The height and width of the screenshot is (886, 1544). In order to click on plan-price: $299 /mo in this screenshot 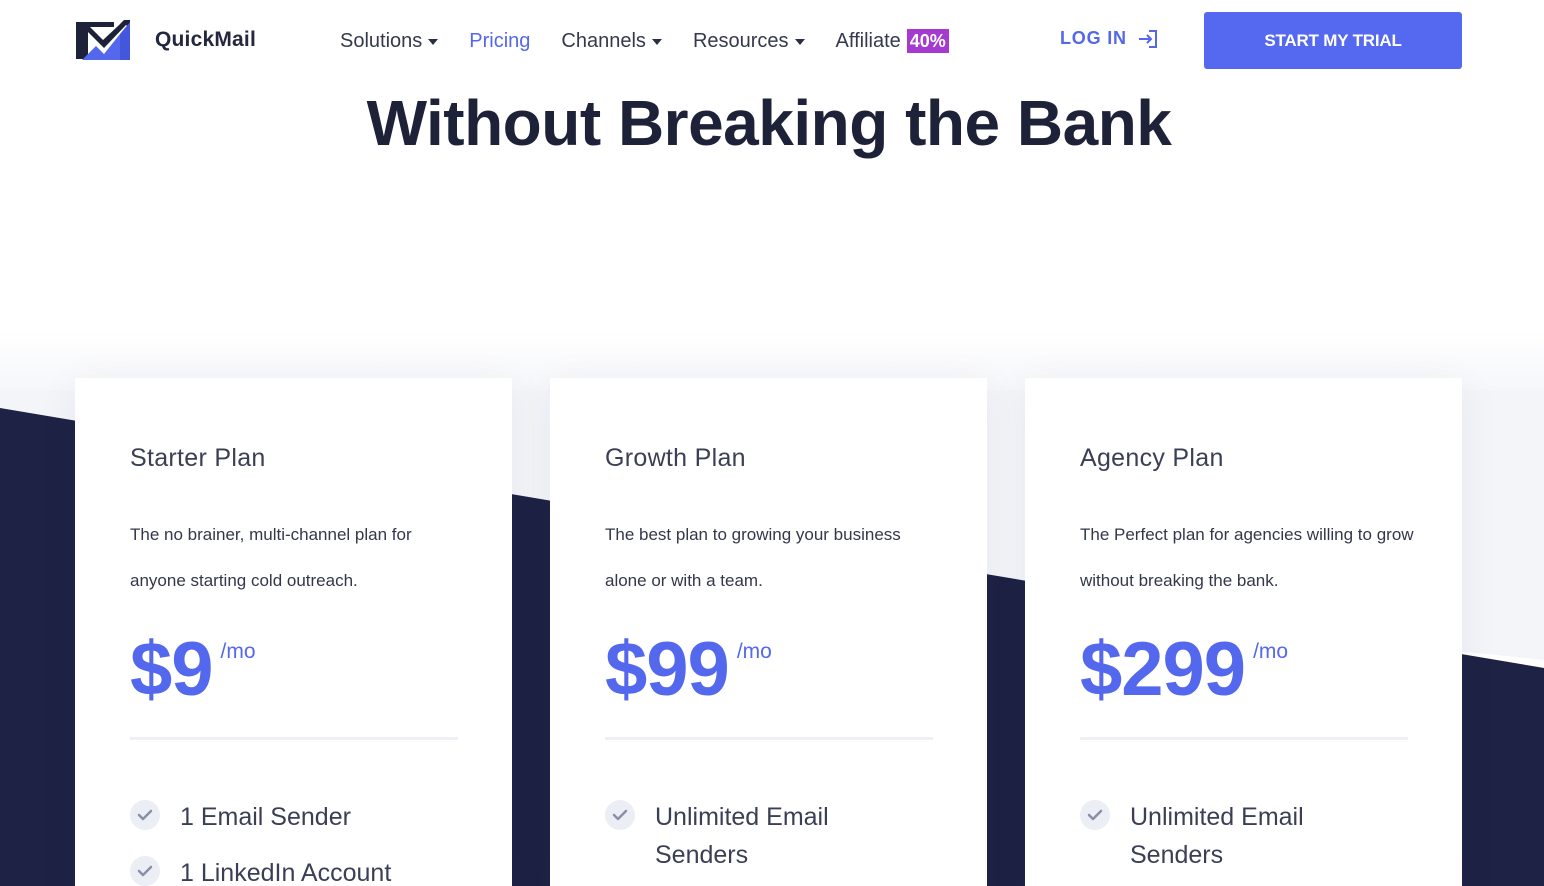, I will do `click(1184, 670)`.